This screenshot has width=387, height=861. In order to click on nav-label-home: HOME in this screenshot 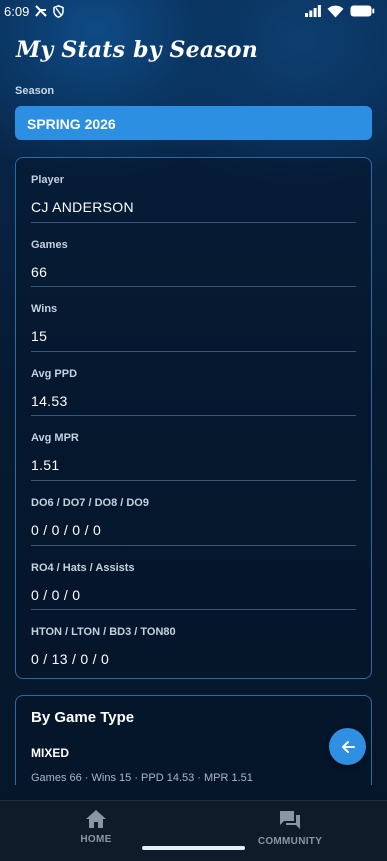, I will do `click(96, 839)`.